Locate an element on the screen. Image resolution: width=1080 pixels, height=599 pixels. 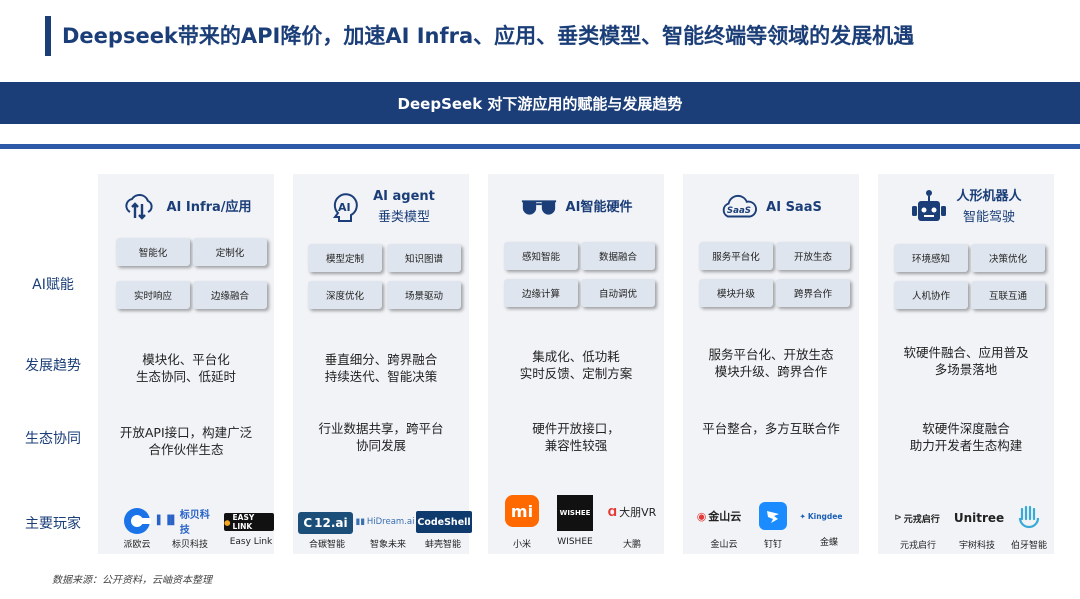
chip: 智能化 is located at coordinates (153, 252).